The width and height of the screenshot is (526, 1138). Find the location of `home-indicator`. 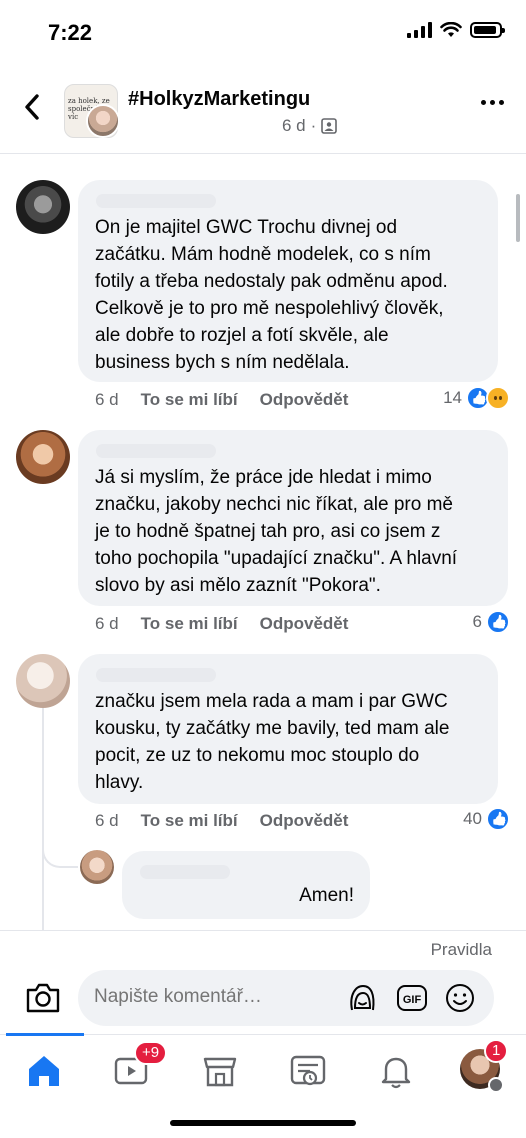

home-indicator is located at coordinates (263, 1123).